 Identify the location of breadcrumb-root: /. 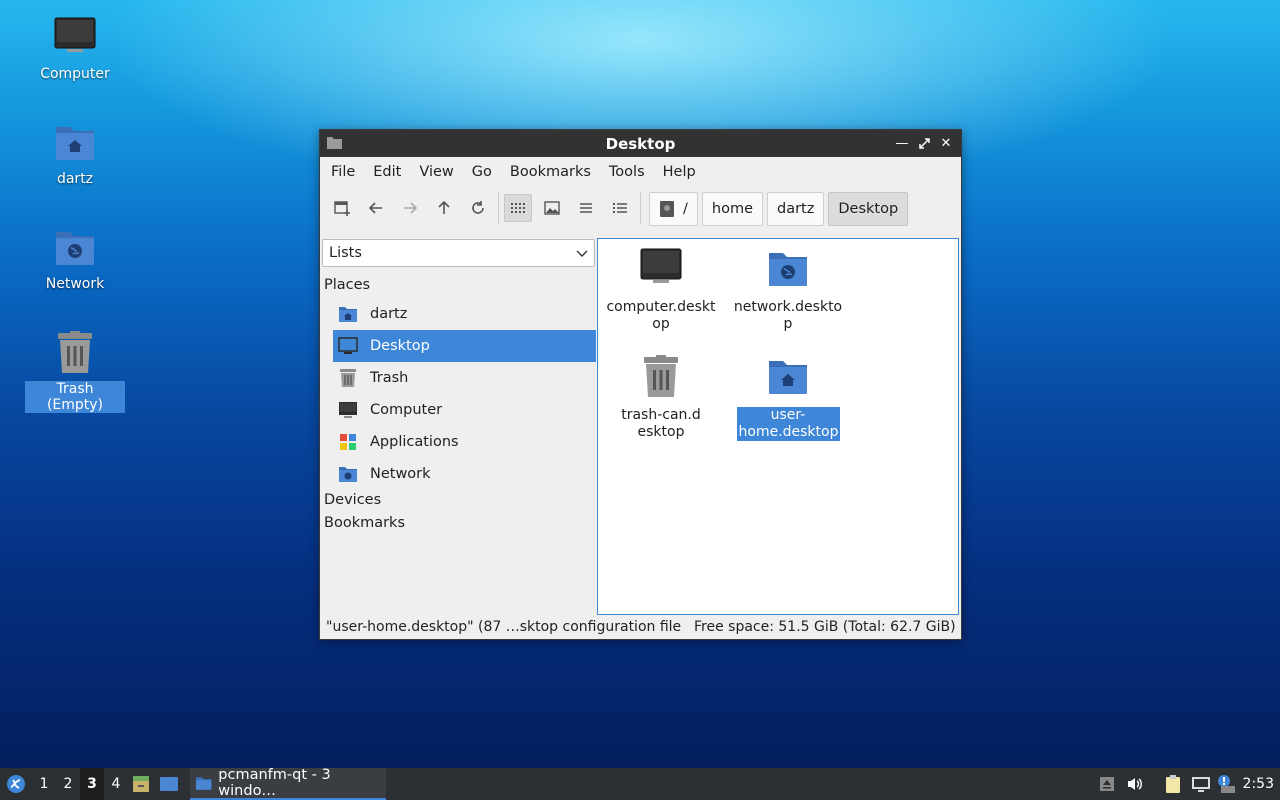
(673, 209).